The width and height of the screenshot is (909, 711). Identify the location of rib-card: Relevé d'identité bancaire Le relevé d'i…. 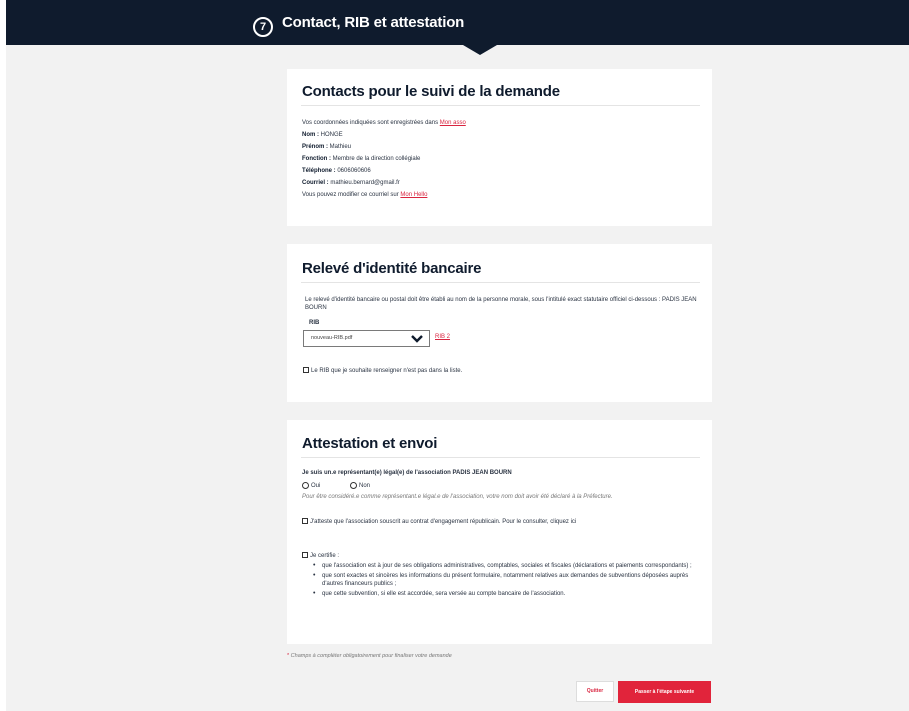
(499, 323).